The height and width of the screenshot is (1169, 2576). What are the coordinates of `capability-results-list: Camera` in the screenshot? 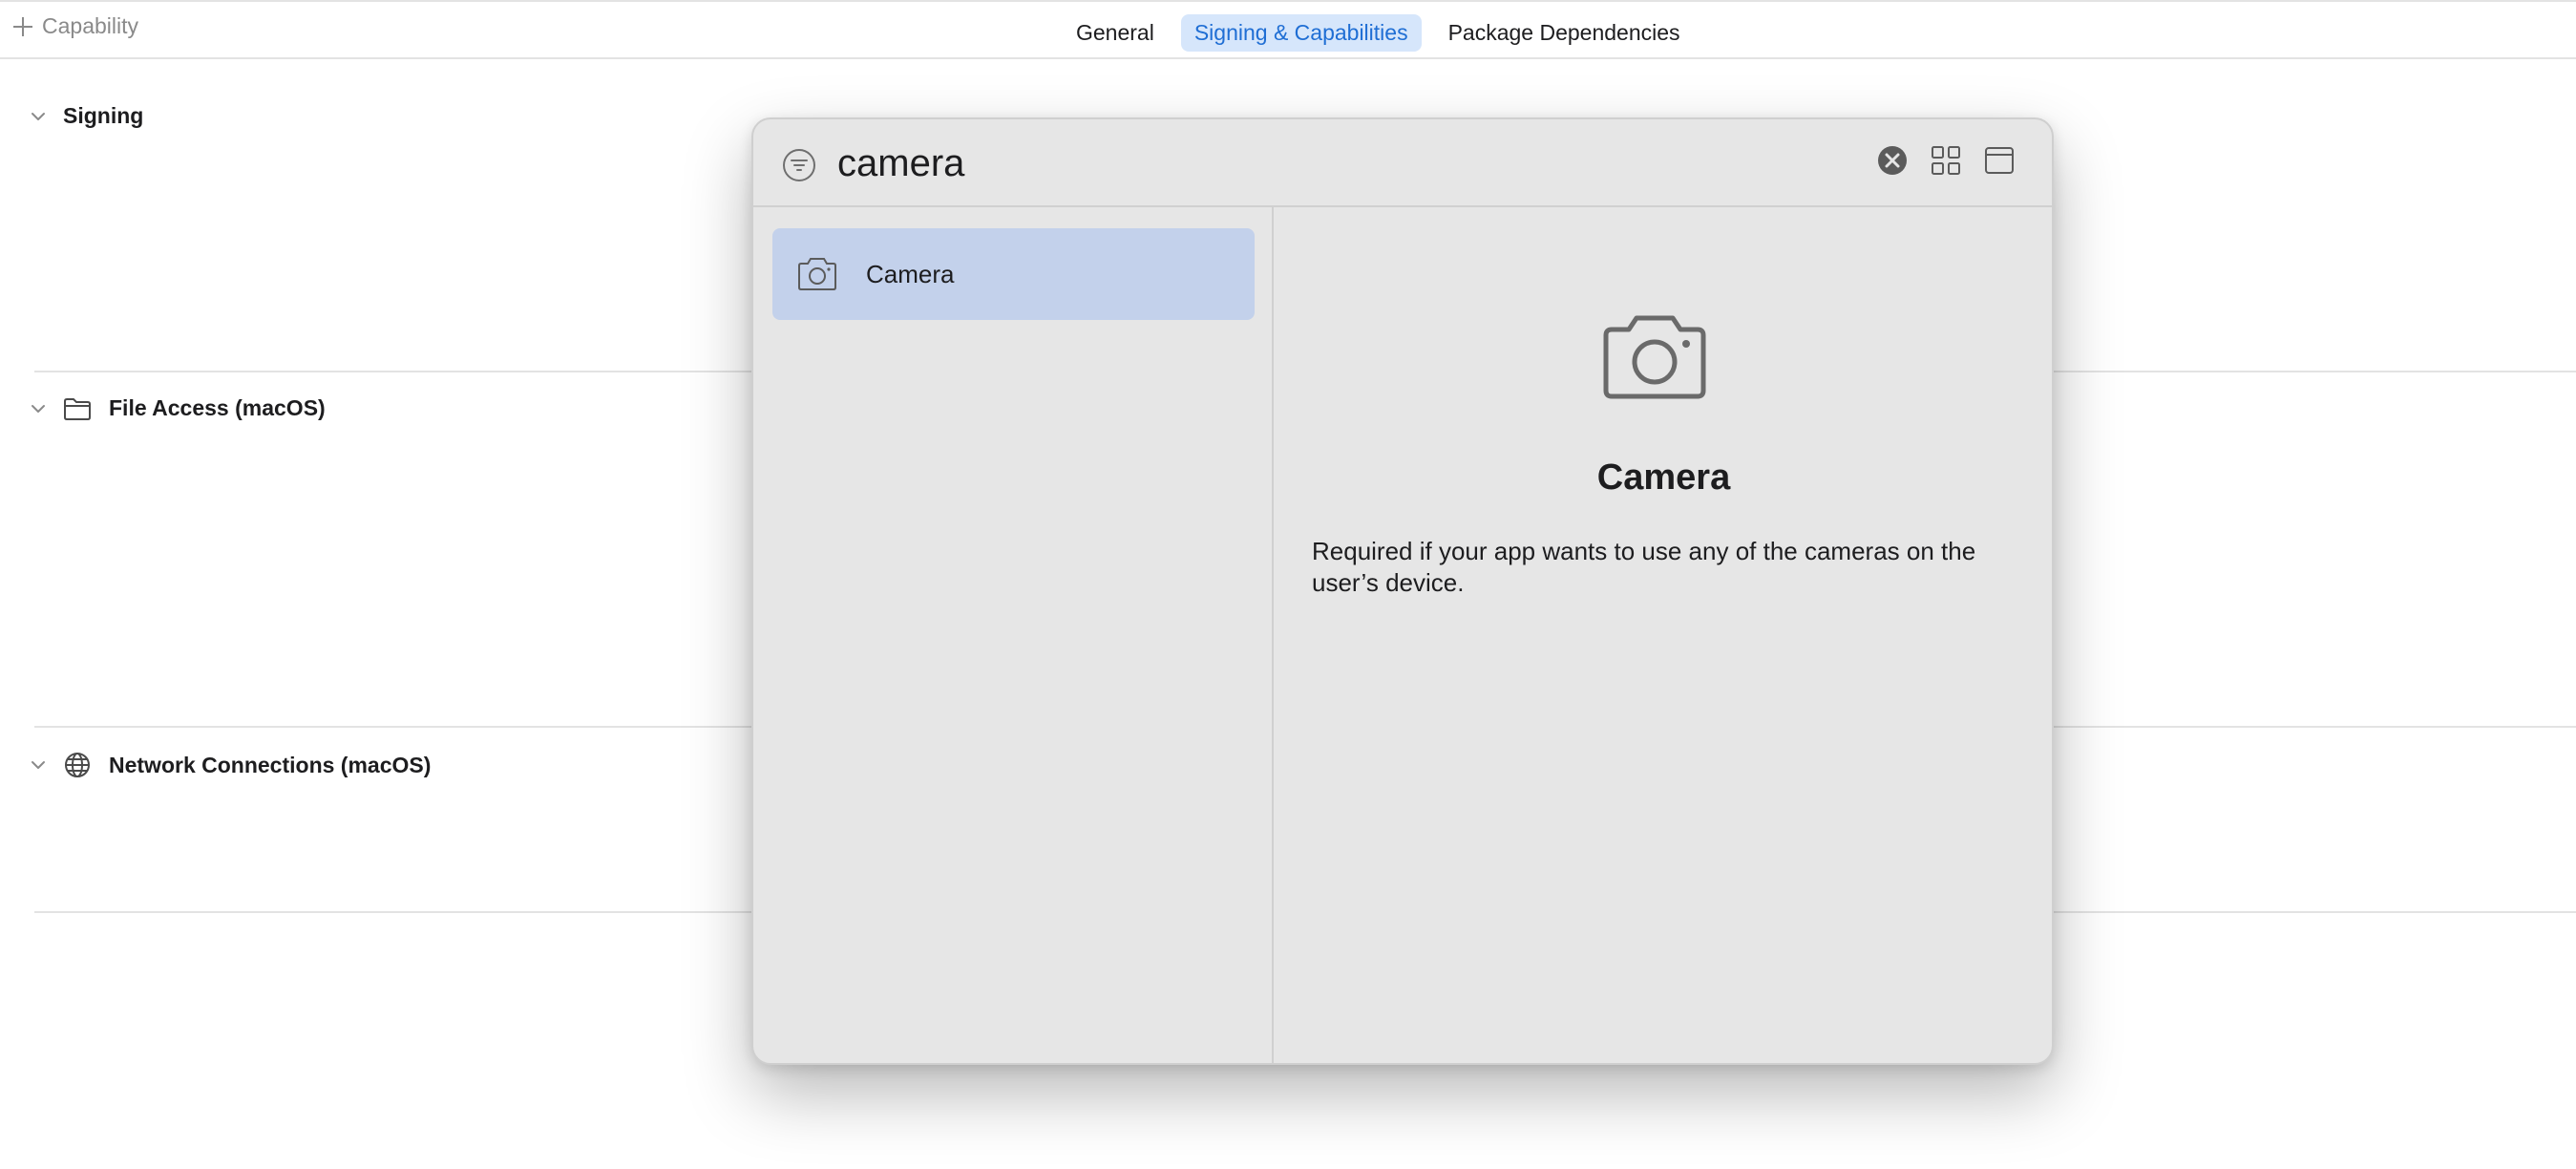 It's located at (1013, 635).